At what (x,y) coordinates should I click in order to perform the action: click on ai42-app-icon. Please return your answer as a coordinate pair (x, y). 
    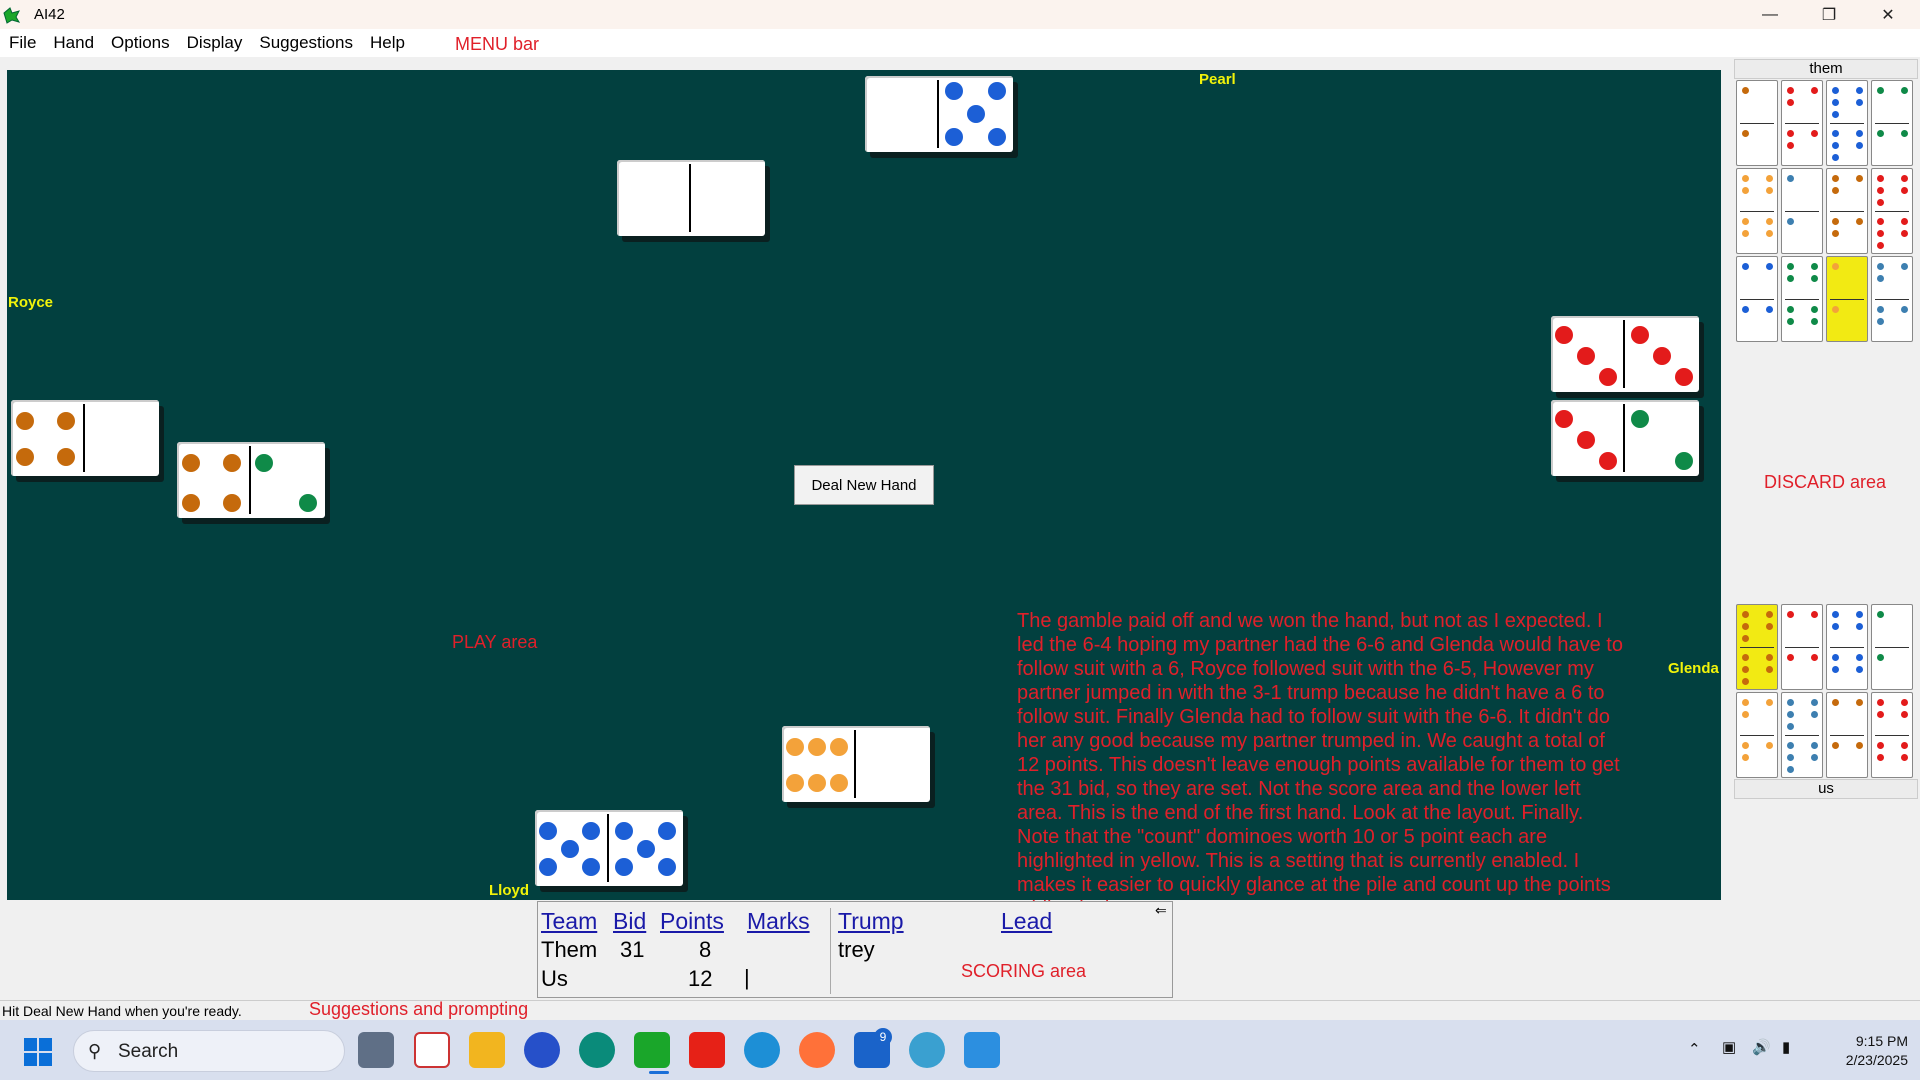
    Looking at the image, I should click on (652, 1050).